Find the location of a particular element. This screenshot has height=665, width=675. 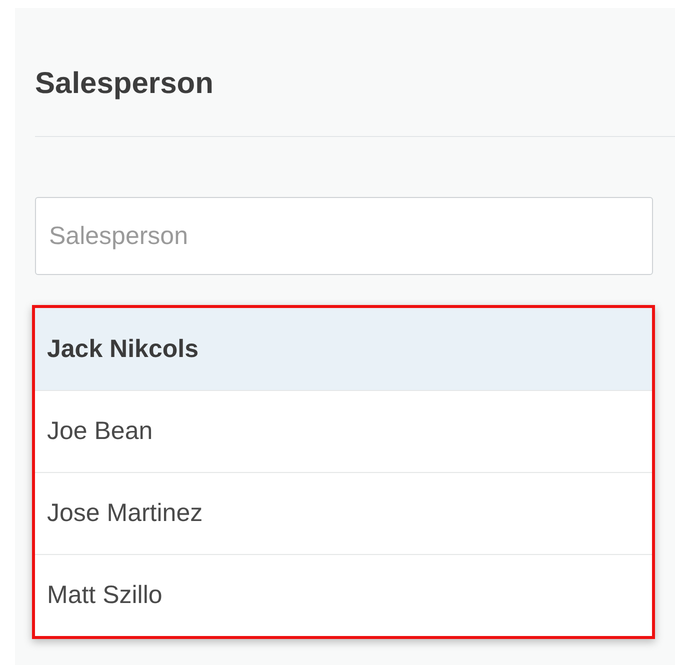

list-item: Joe Bean is located at coordinates (343, 431).